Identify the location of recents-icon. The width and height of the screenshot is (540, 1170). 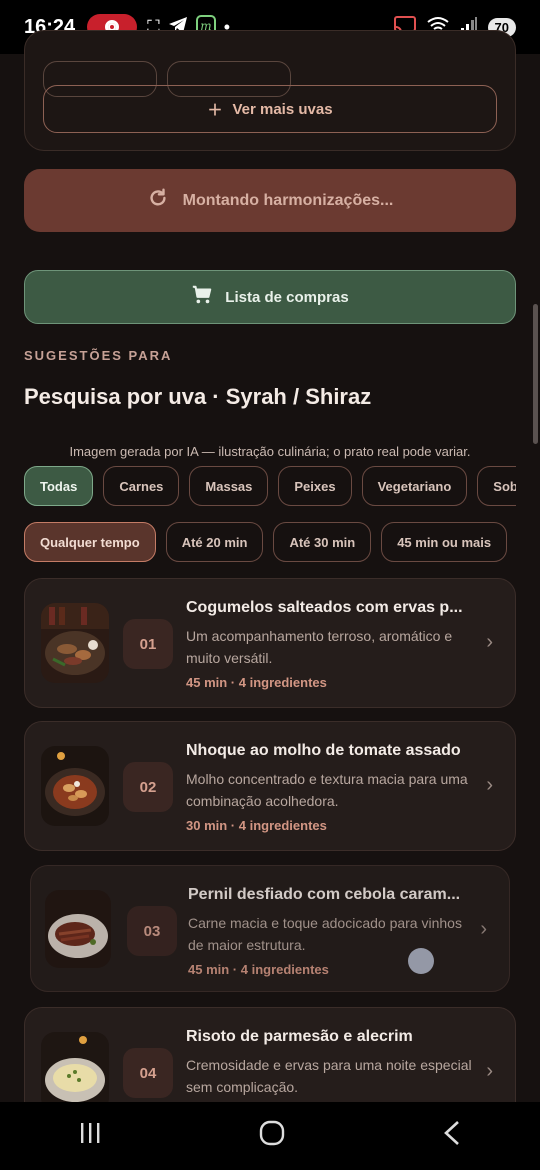
(90, 1136).